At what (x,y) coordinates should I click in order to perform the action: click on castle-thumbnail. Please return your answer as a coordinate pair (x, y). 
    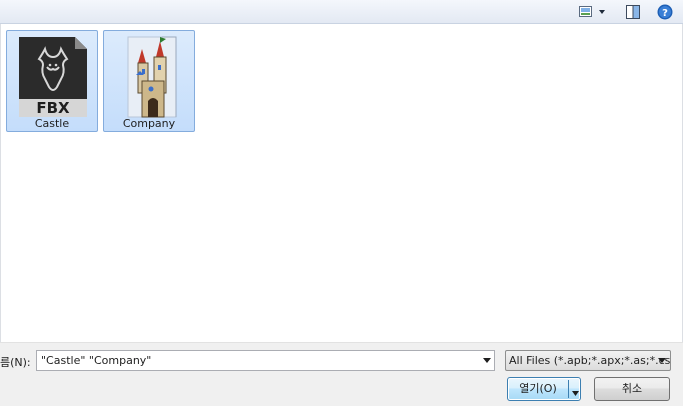
    Looking at the image, I should click on (150, 77).